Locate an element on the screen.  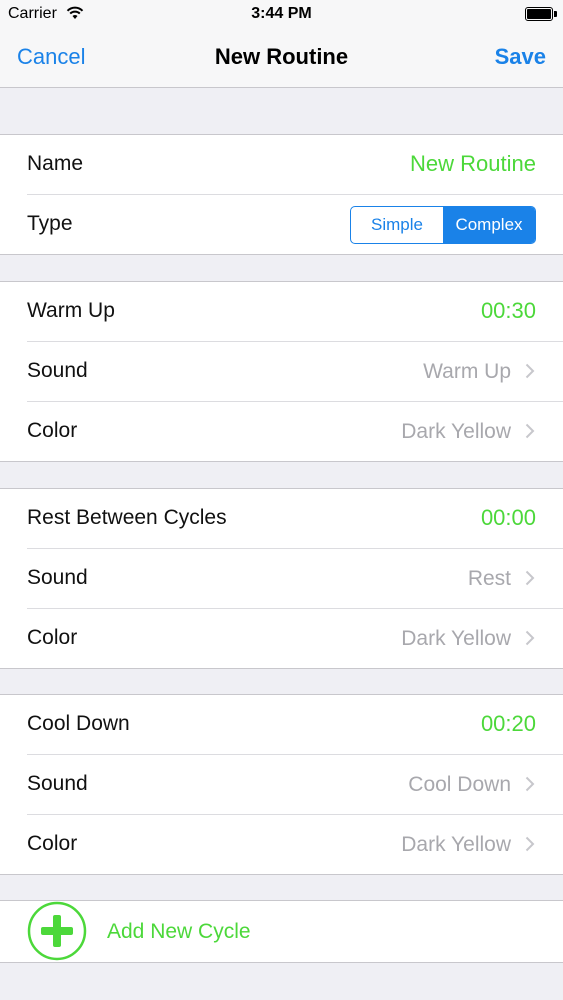
add-new-cycle-label: Add New Cycle is located at coordinates (179, 932).